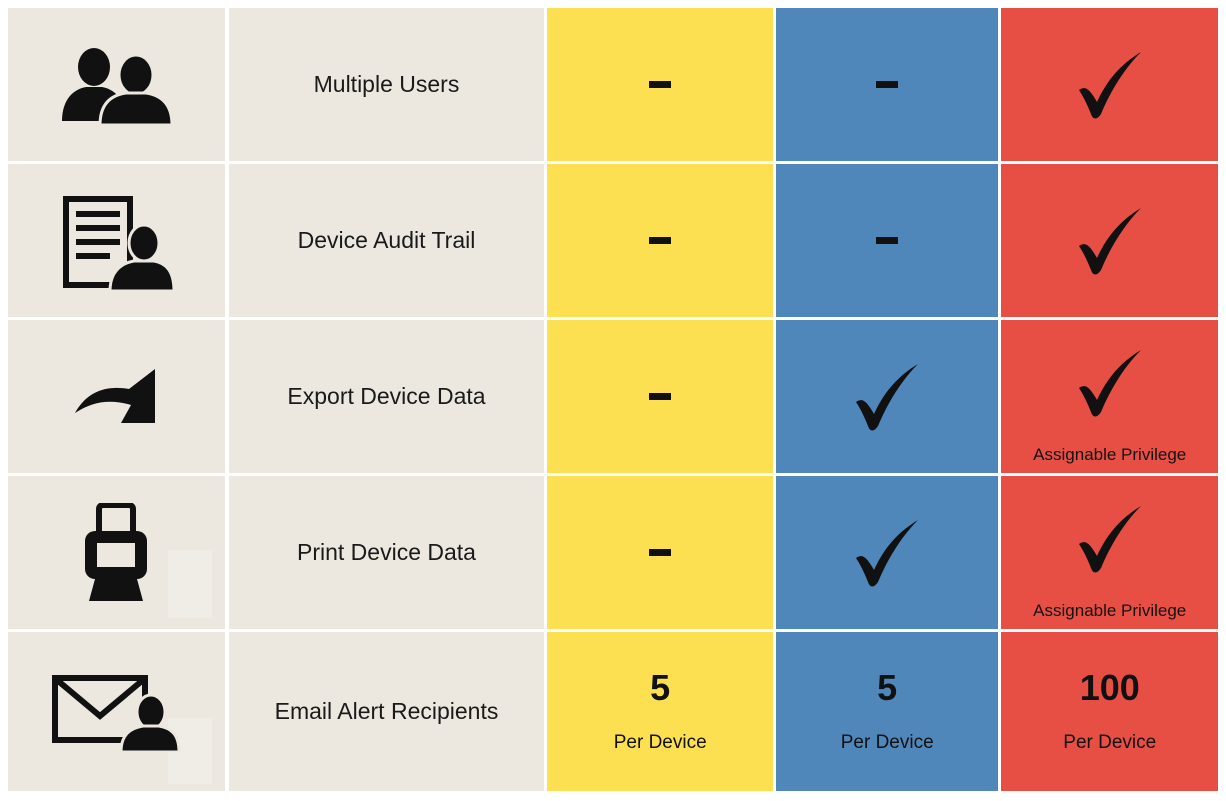 The height and width of the screenshot is (801, 1226). I want to click on users-icon, so click(116, 85).